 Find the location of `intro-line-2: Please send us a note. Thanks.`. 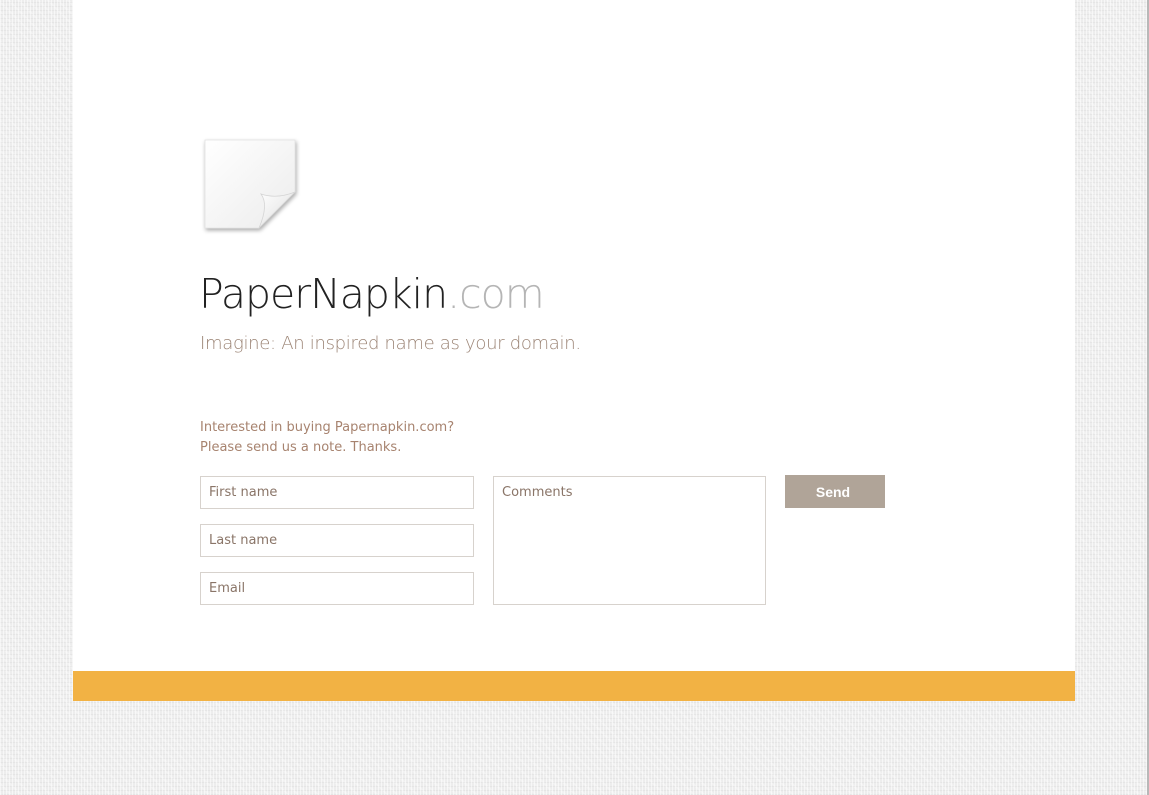

intro-line-2: Please send us a note. Thanks. is located at coordinates (301, 447).